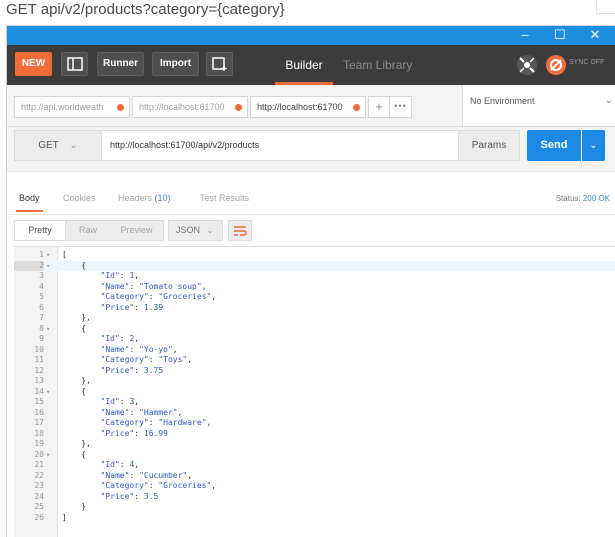  What do you see at coordinates (39, 496) in the screenshot?
I see `line-number: 24` at bounding box center [39, 496].